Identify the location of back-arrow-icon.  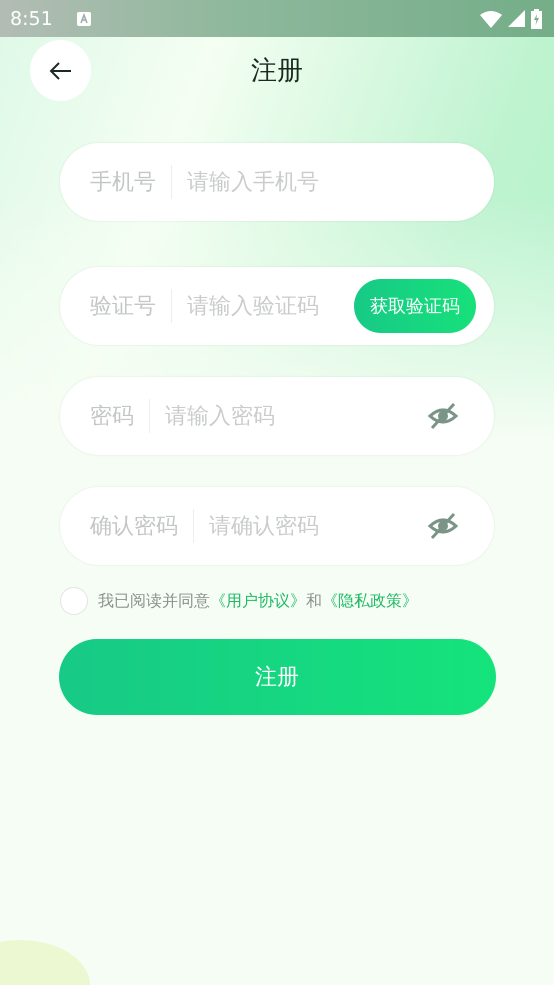
(60, 70).